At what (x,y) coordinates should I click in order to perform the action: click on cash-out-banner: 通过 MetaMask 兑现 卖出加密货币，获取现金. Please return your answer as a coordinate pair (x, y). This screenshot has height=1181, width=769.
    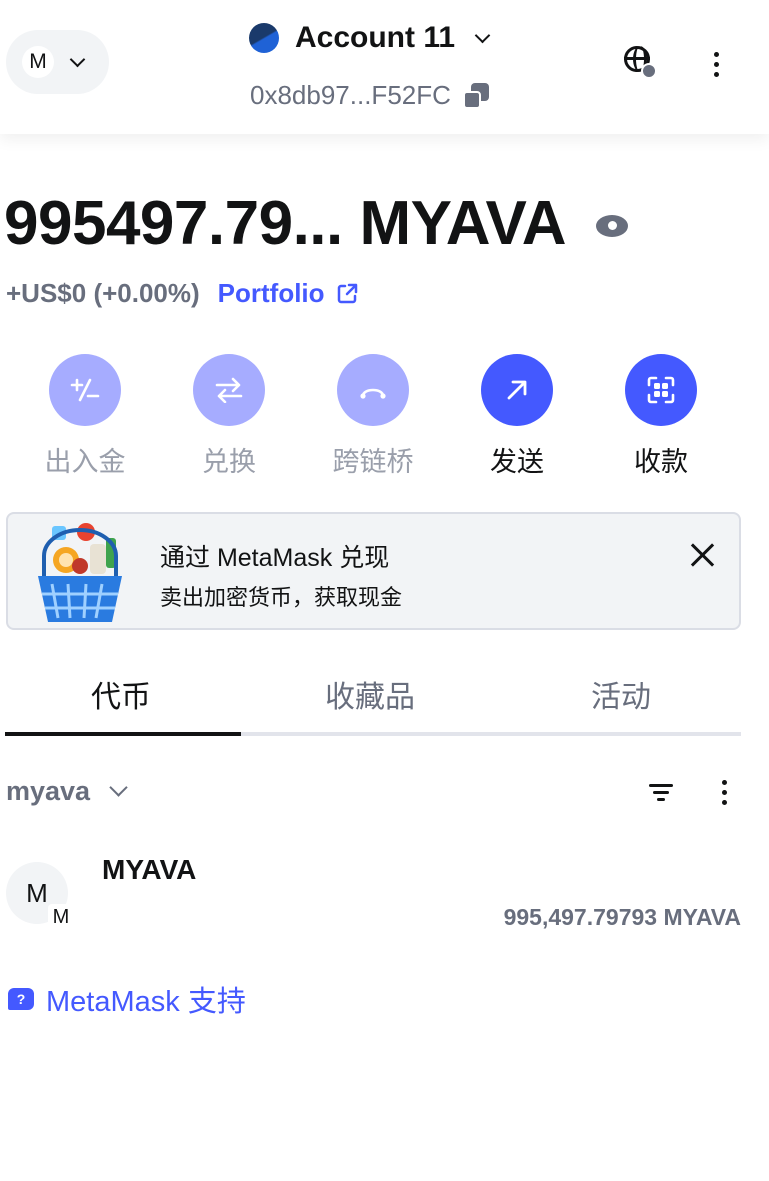
    Looking at the image, I should click on (373, 571).